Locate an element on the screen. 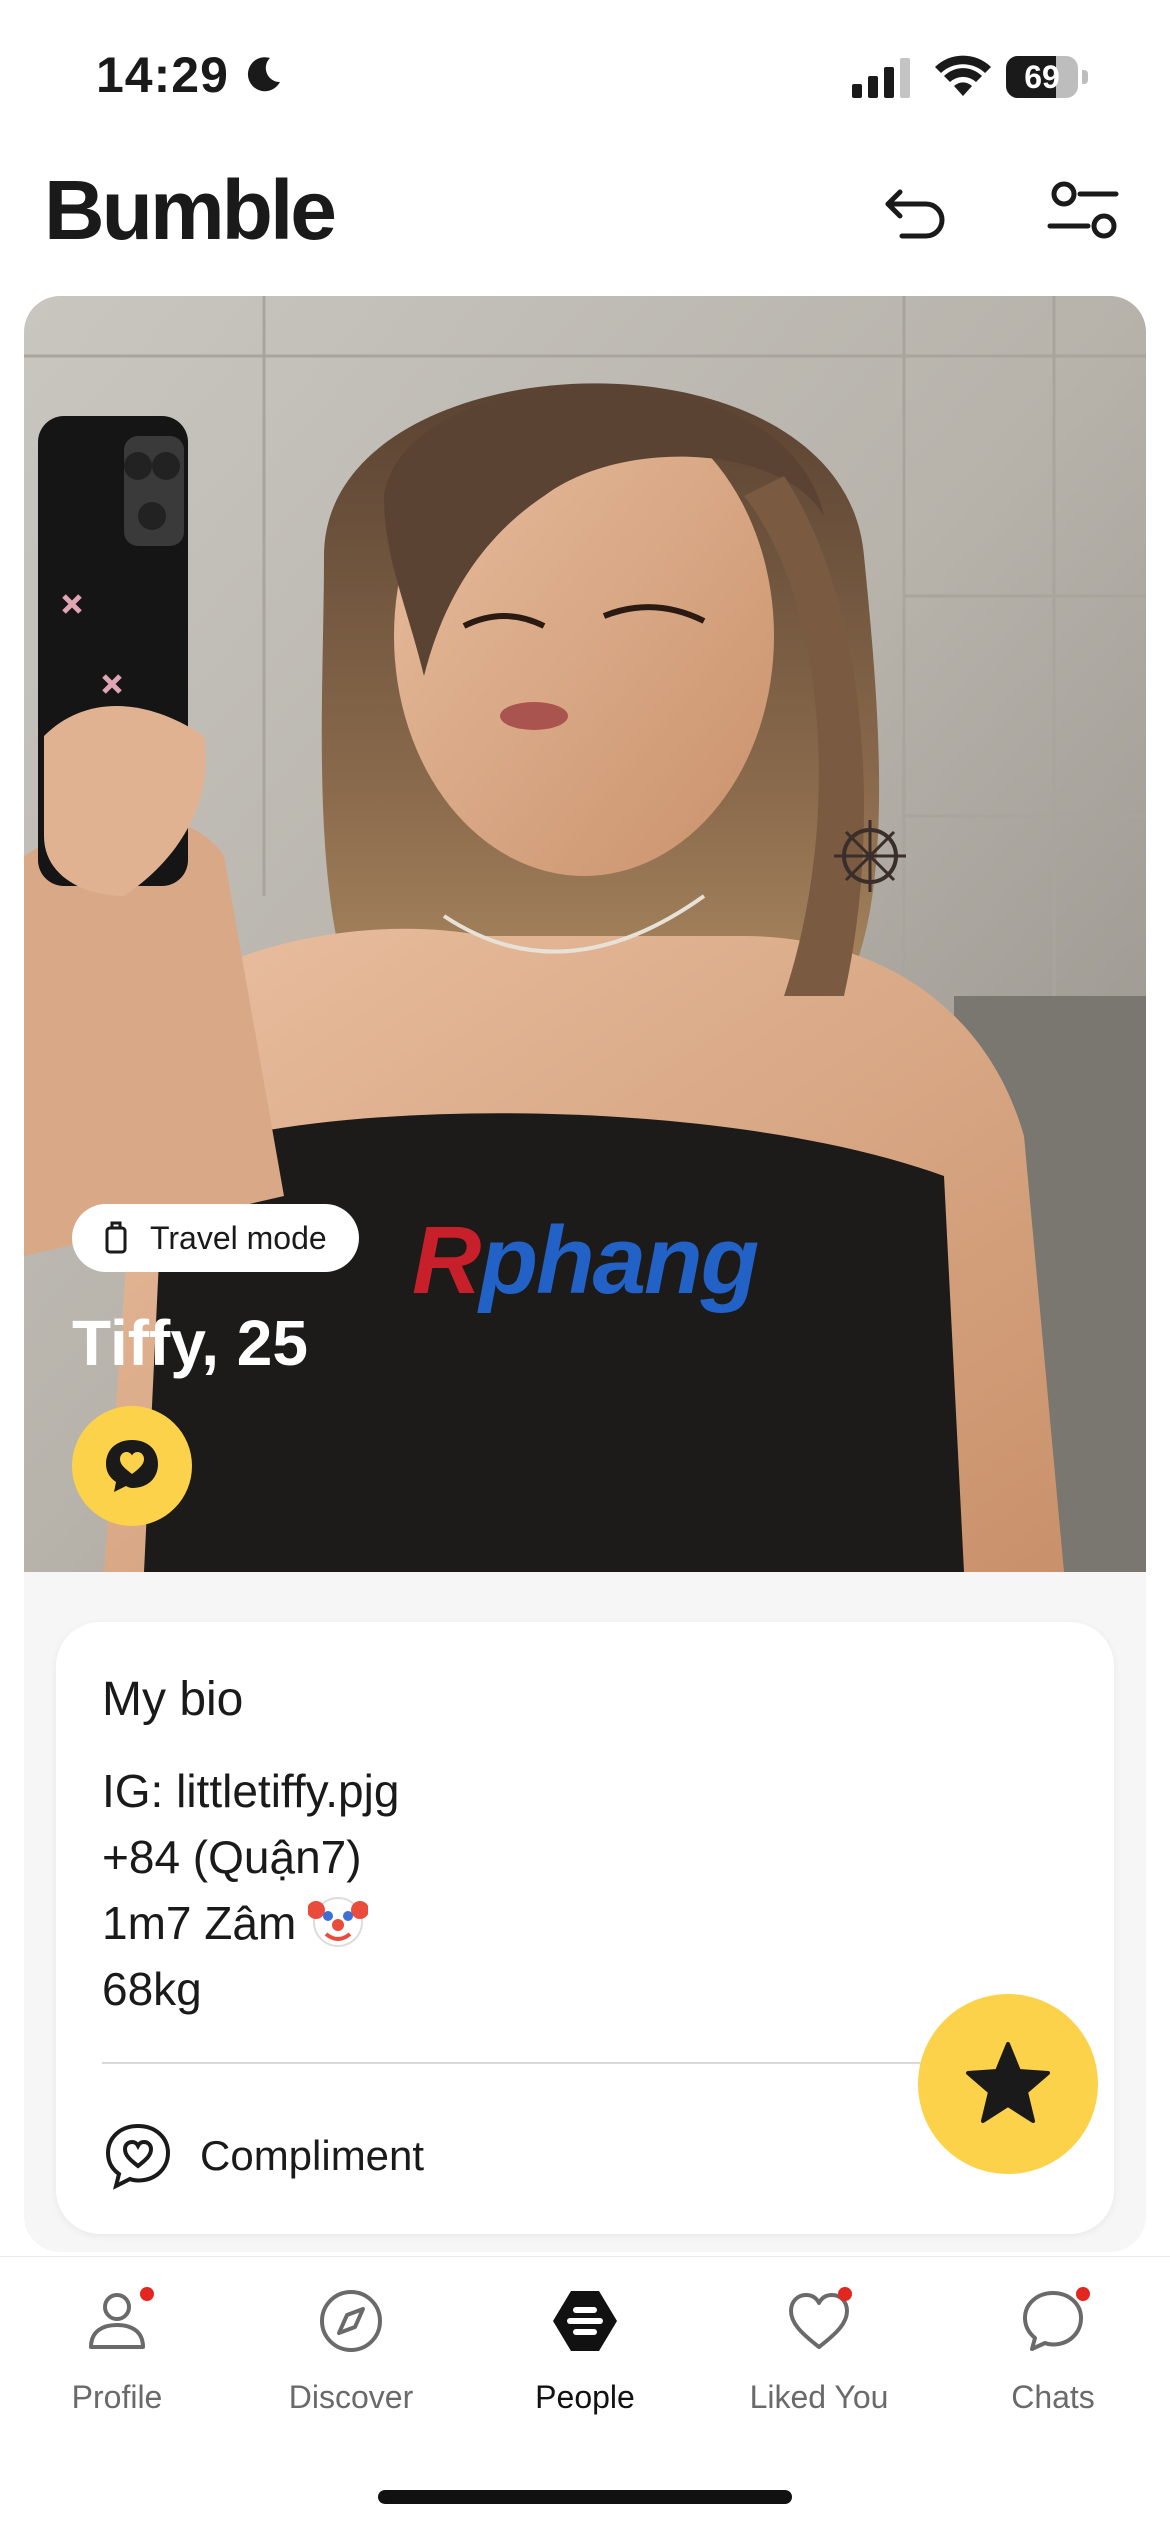  battery-level: 69 is located at coordinates (1042, 77).